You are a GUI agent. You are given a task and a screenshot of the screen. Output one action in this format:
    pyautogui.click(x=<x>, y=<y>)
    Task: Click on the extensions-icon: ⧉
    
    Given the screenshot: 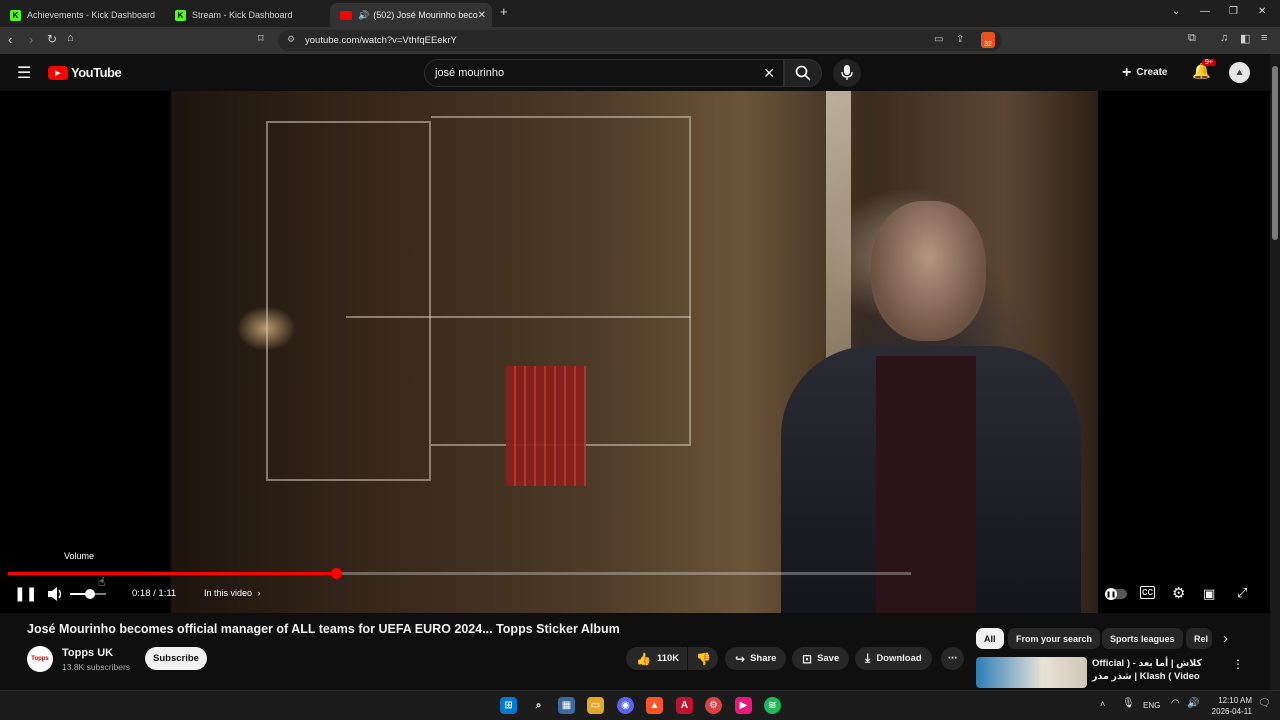 What is the action you would take?
    pyautogui.click(x=1192, y=38)
    